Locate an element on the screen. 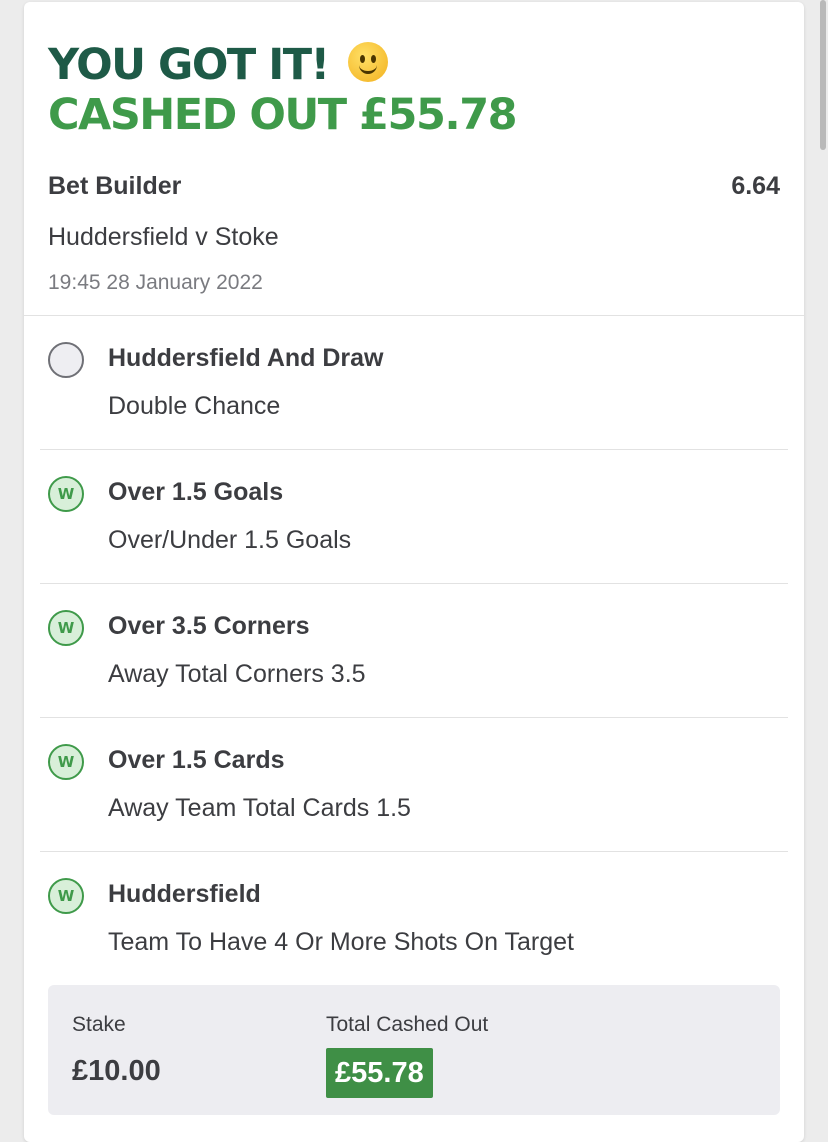 Image resolution: width=828 pixels, height=1142 pixels. match-datetime: 19:45 28 January 2022 is located at coordinates (155, 282).